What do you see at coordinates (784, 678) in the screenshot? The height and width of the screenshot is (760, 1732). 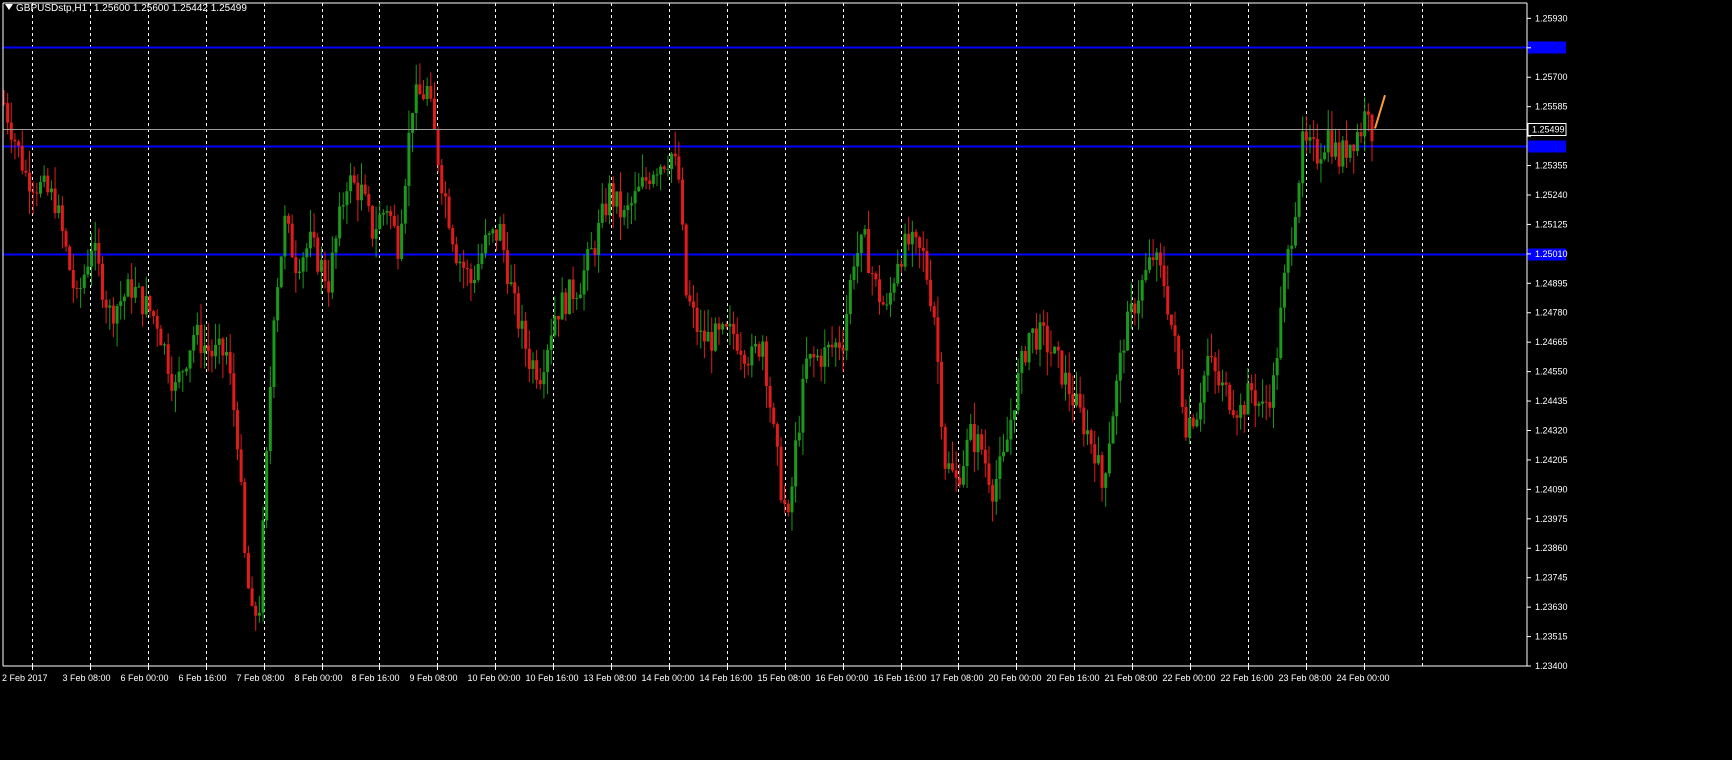 I see `x-tick-label: 15 Feb 08:00` at bounding box center [784, 678].